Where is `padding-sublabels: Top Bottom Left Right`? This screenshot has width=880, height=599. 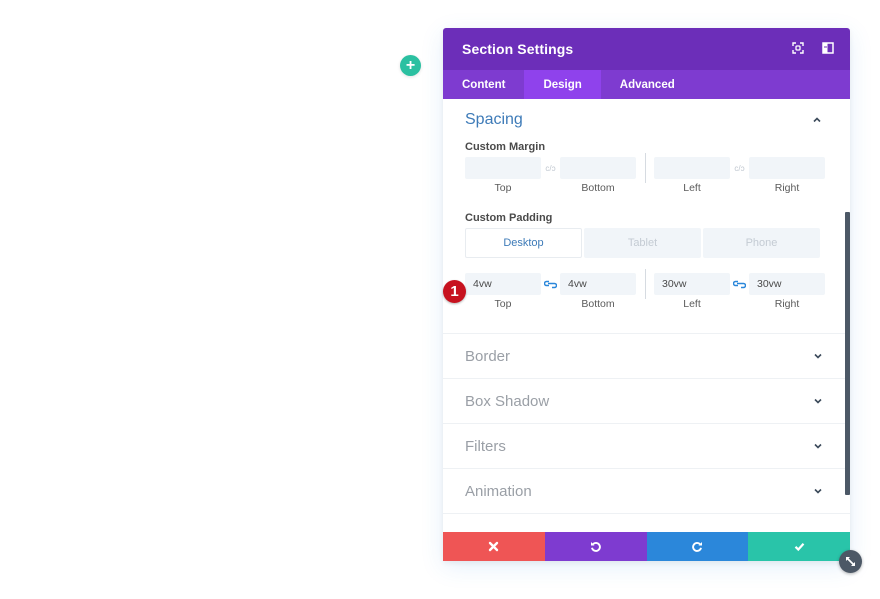 padding-sublabels: Top Bottom Left Right is located at coordinates (646, 306).